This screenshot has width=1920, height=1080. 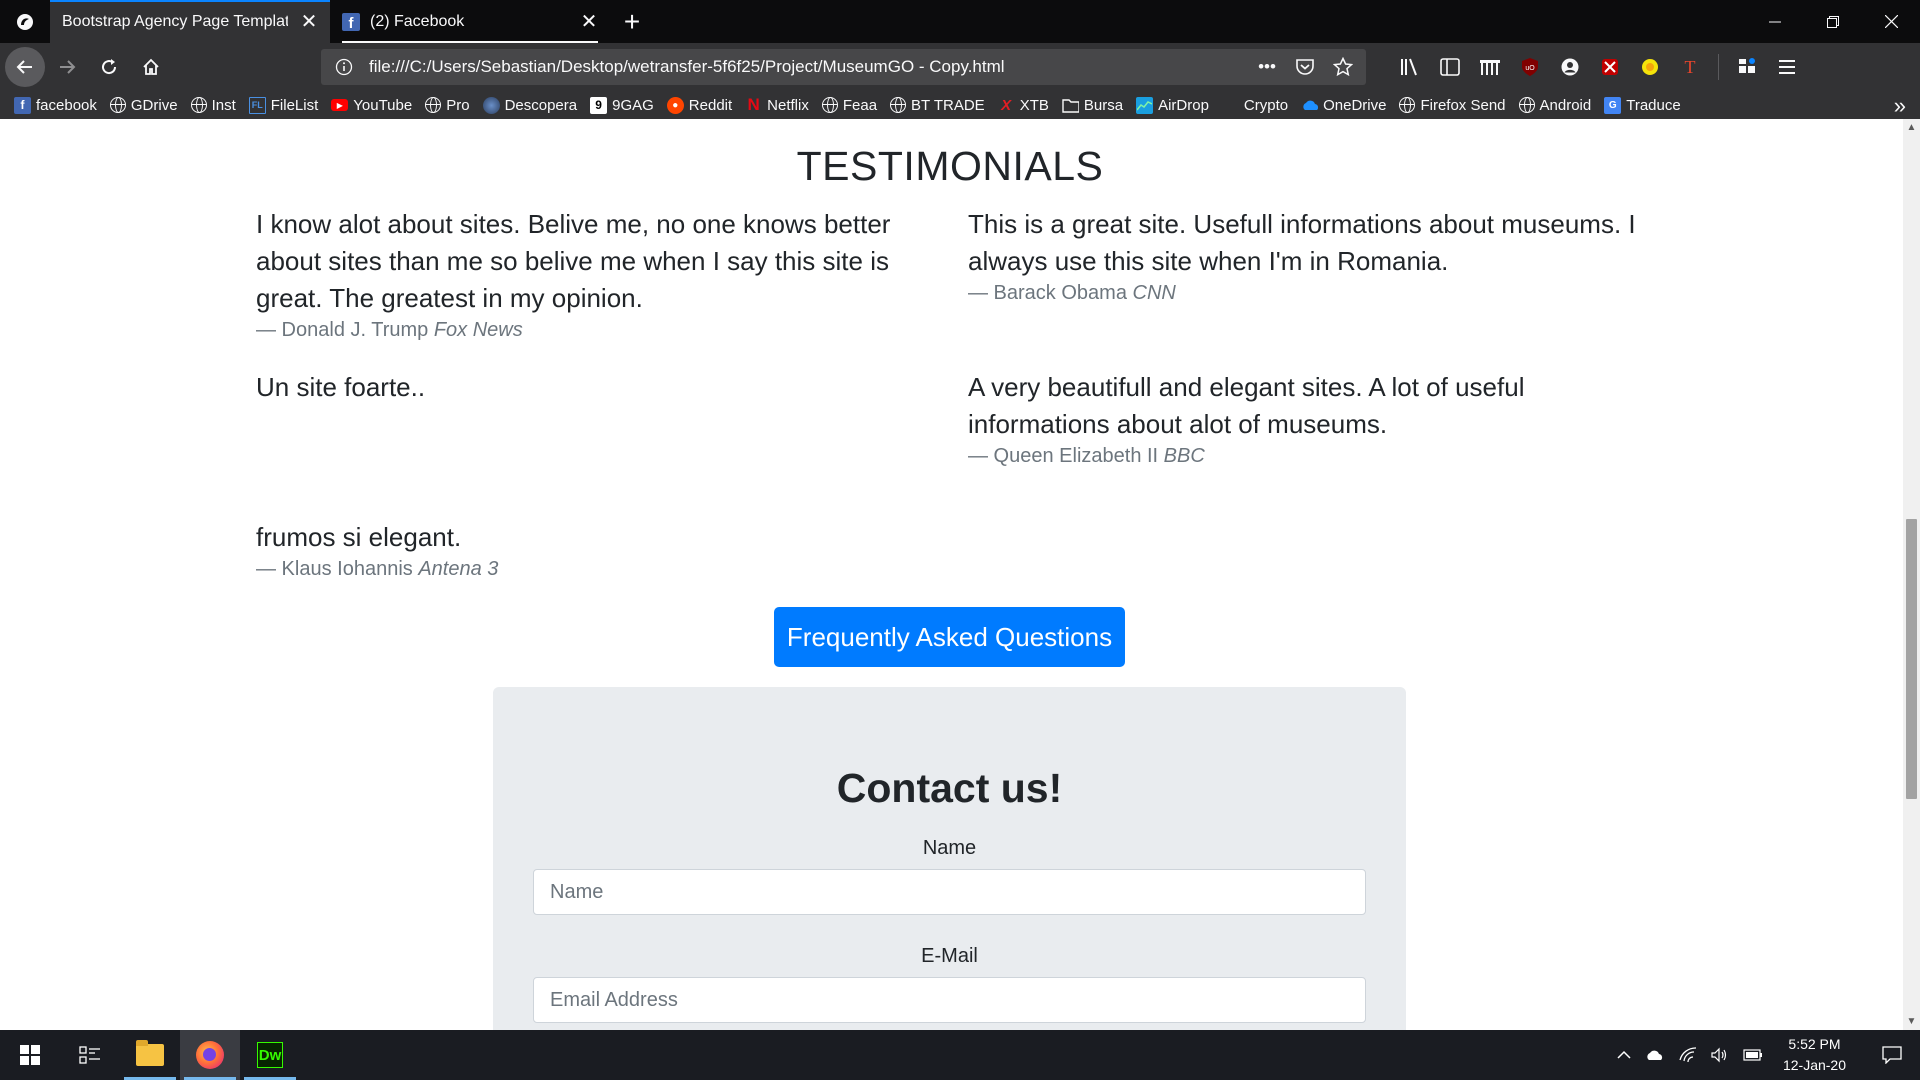 I want to click on chevron-up-icon, so click(x=1624, y=1055).